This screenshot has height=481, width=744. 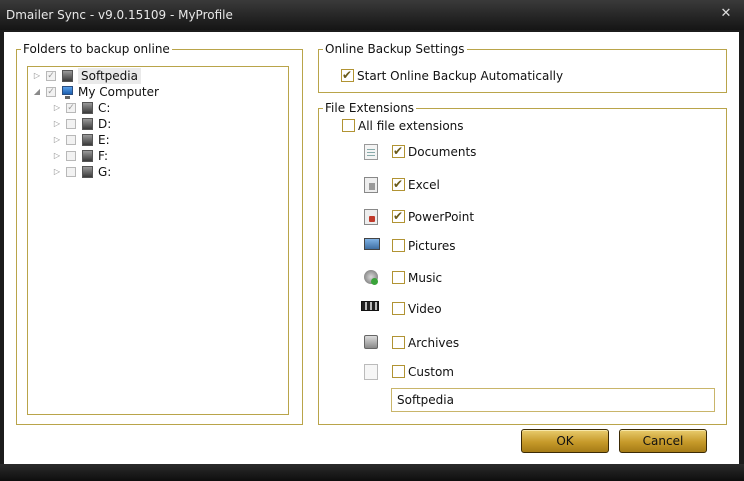 What do you see at coordinates (432, 246) in the screenshot?
I see `extension-label: Pictures` at bounding box center [432, 246].